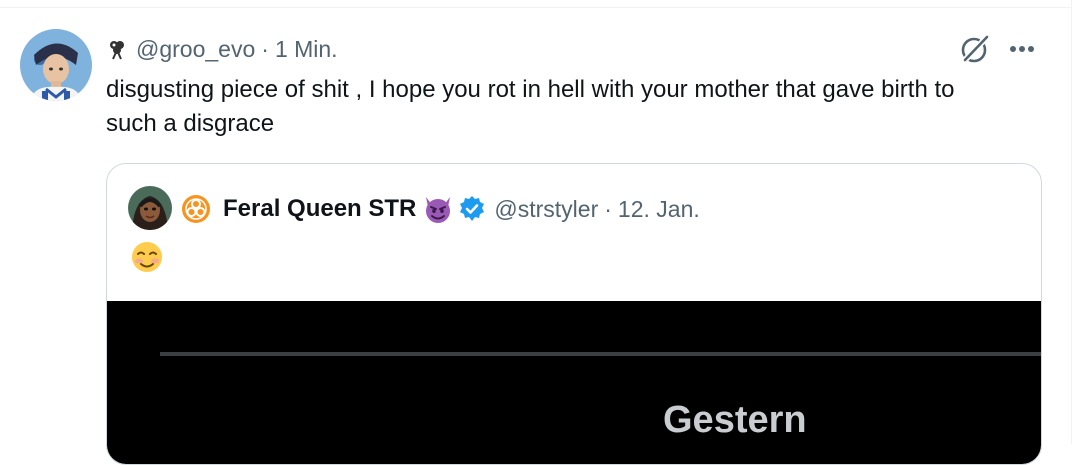 The height and width of the screenshot is (465, 1088). Describe the element at coordinates (306, 49) in the screenshot. I see `post-timestamp: 1 Min.` at that location.